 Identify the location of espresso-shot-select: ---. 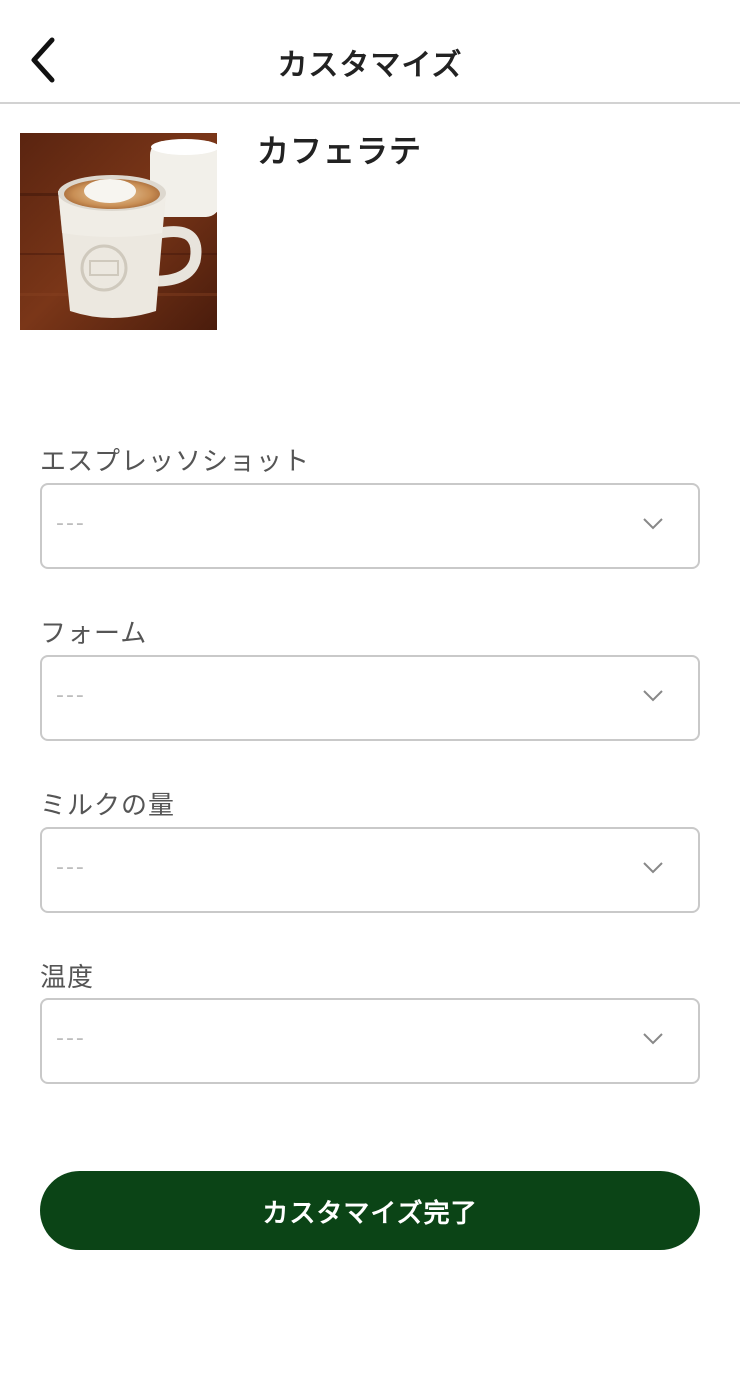
(370, 526).